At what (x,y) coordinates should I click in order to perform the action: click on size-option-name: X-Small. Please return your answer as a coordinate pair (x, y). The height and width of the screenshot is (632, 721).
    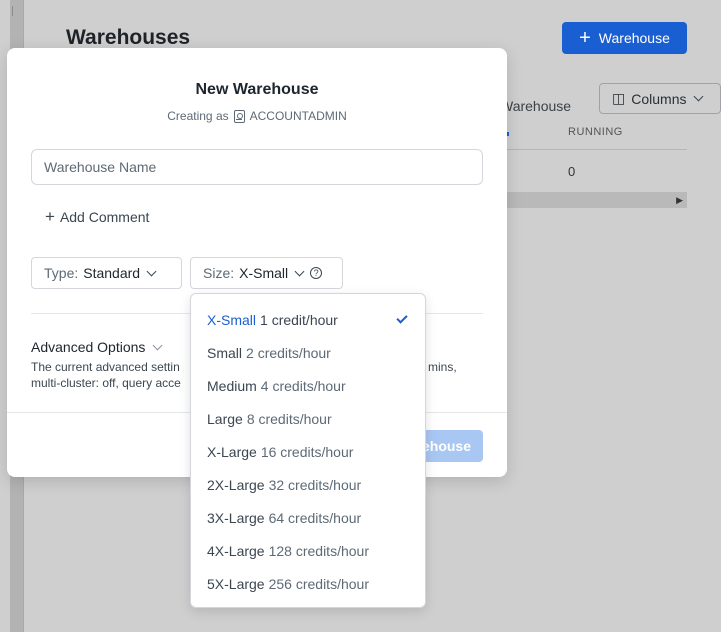
    Looking at the image, I should click on (232, 319).